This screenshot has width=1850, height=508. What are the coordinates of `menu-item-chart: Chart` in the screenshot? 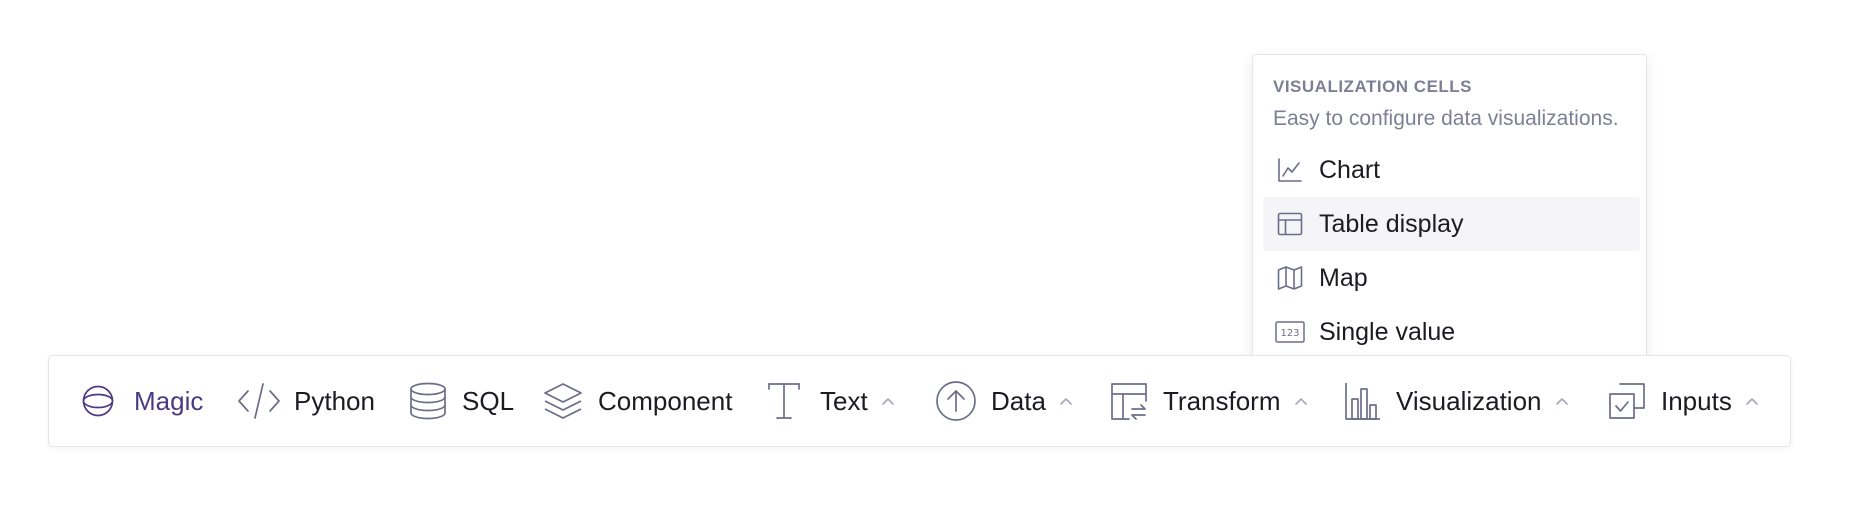 It's located at (1451, 170).